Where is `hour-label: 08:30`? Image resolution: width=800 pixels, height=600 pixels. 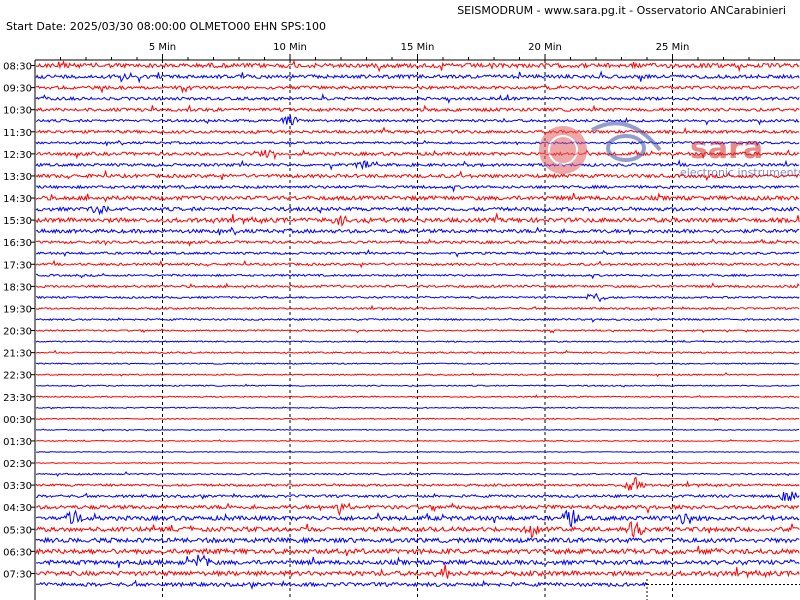 hour-label: 08:30 is located at coordinates (17, 67).